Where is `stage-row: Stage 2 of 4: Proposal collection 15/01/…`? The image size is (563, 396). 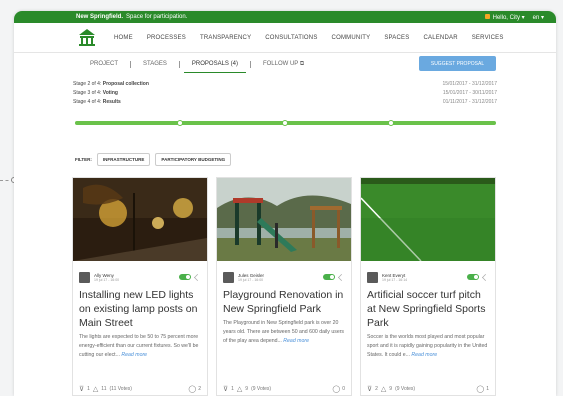 stage-row: Stage 2 of 4: Proposal collection 15/01/… is located at coordinates (285, 84).